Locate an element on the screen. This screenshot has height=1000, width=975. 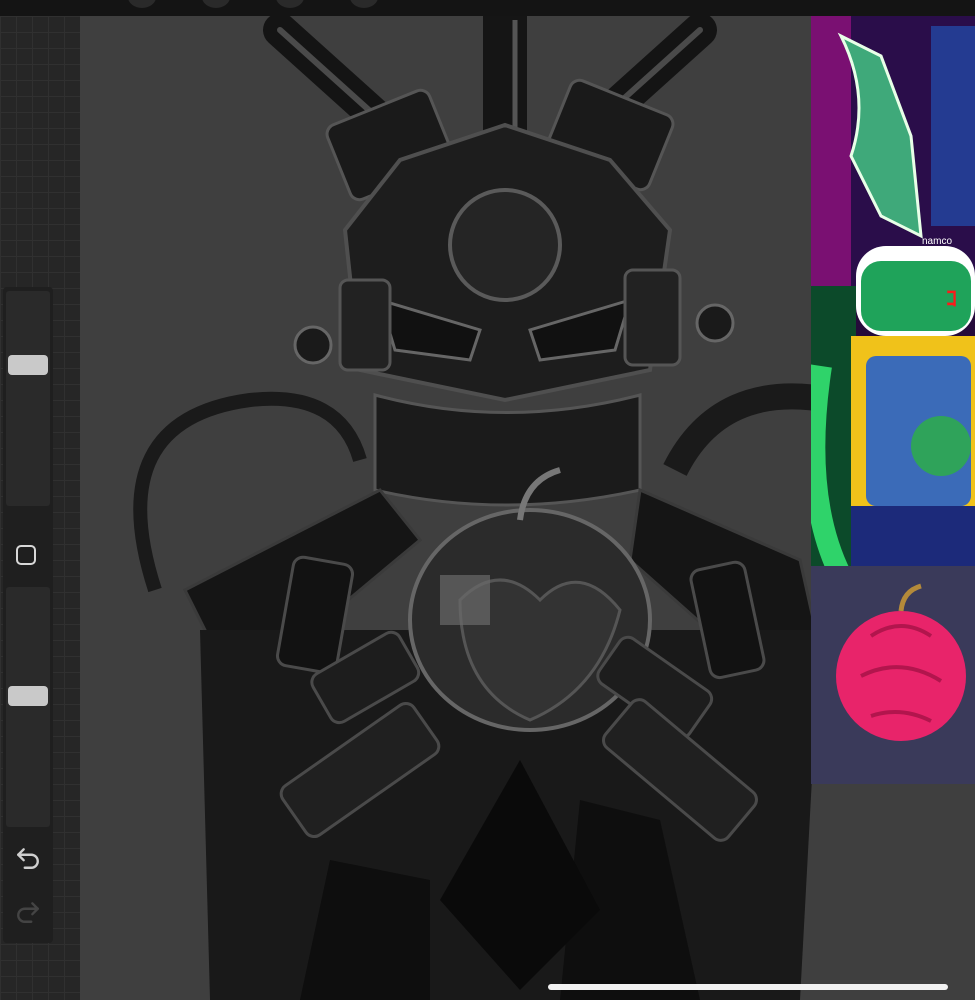
brush-sidebar is located at coordinates (28, 615).